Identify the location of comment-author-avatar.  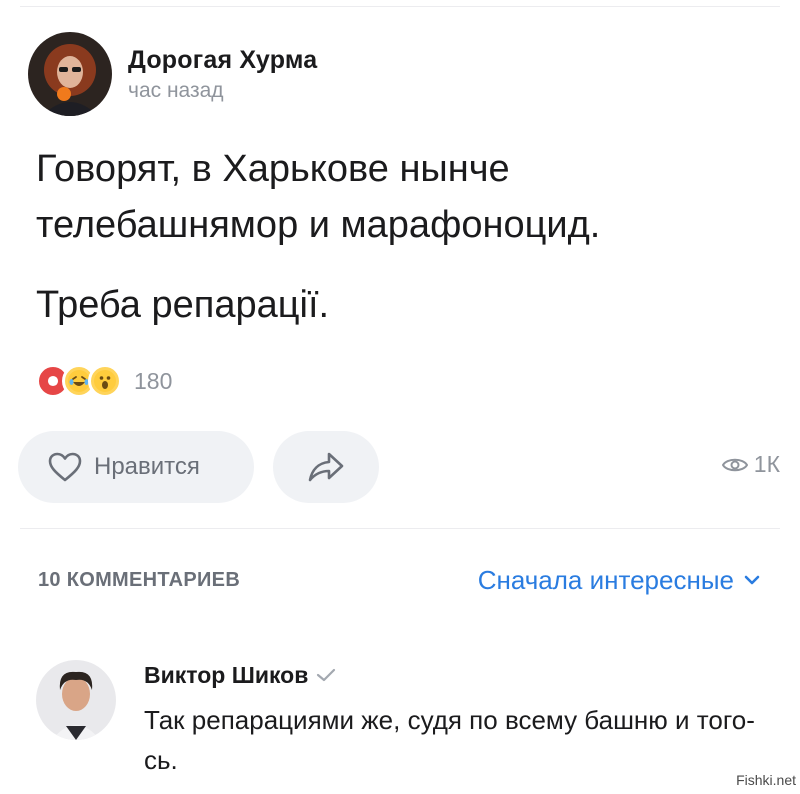
(76, 700).